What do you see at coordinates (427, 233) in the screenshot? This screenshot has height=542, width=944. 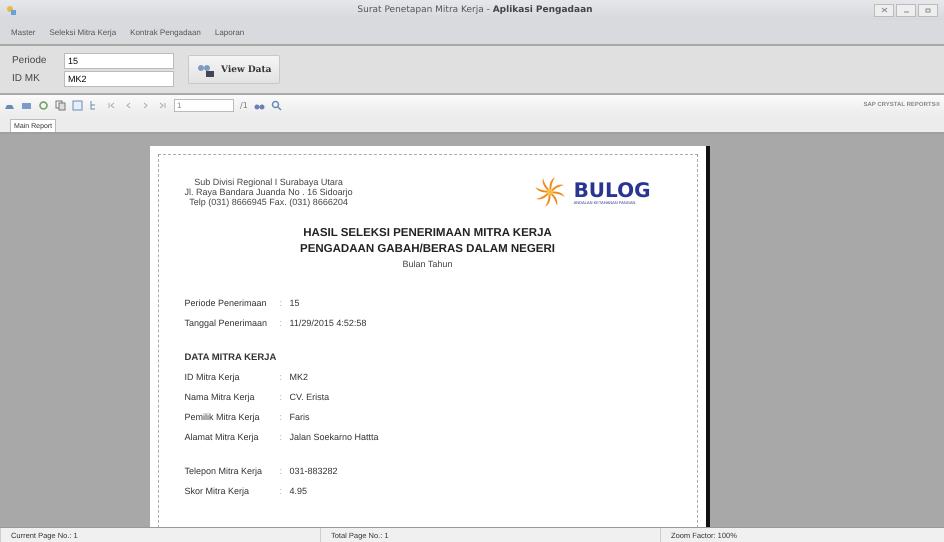 I see `report-title: HASIL SELEKSI PENERIMAAN MITRA KERJA` at bounding box center [427, 233].